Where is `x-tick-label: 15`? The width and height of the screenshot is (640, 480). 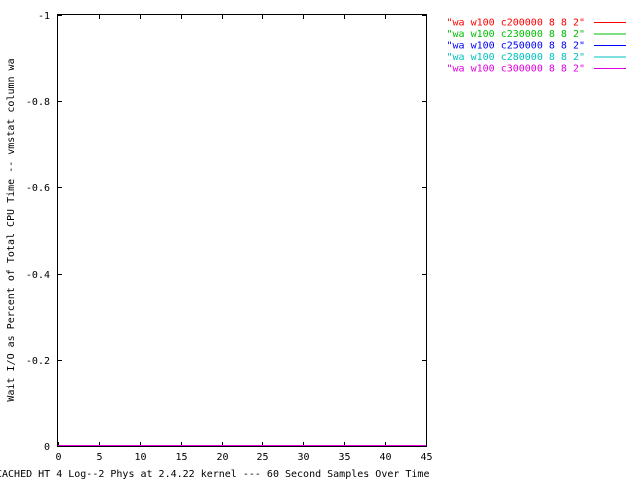
x-tick-label: 15 is located at coordinates (181, 457).